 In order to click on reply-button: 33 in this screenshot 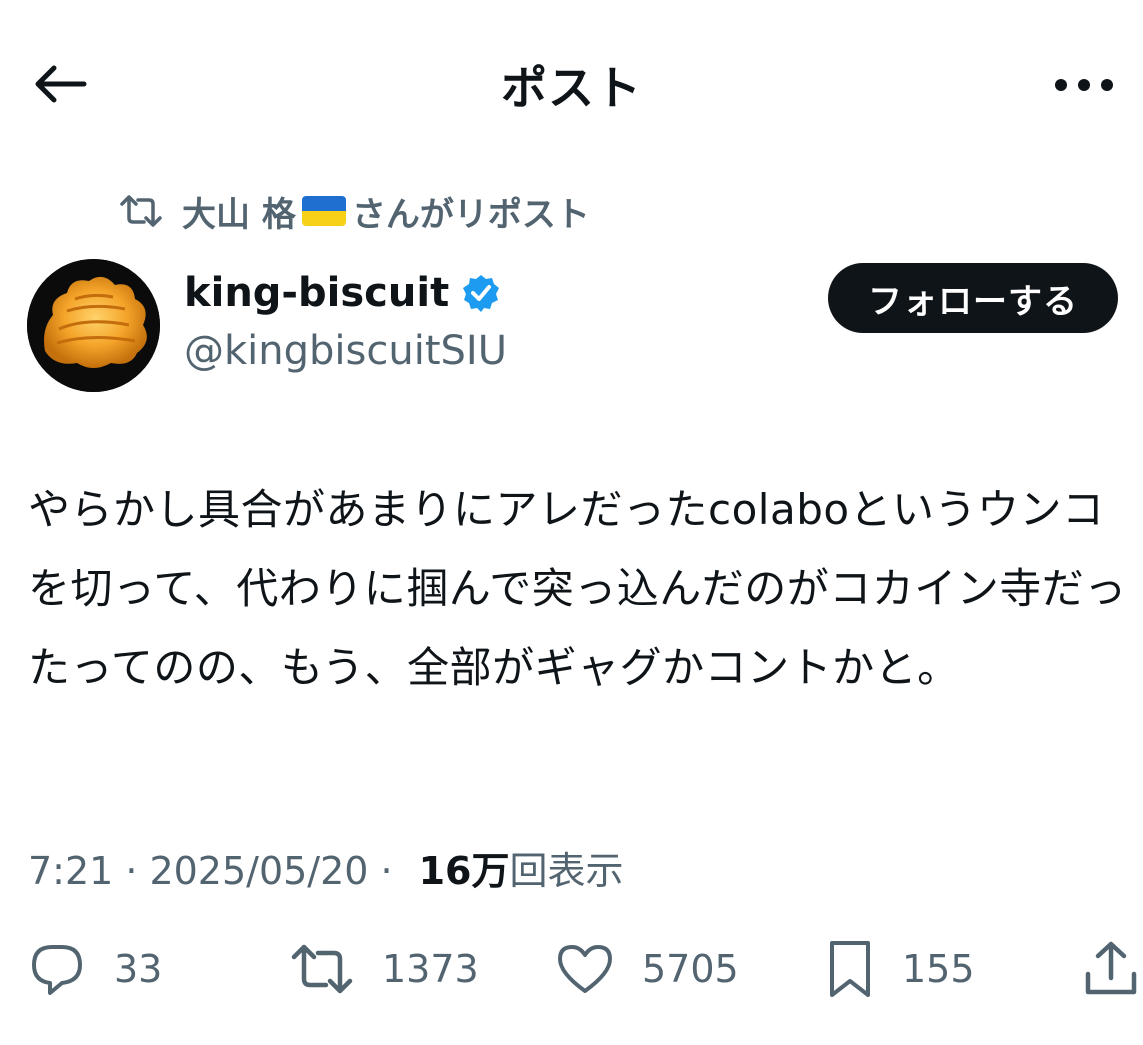, I will do `click(95, 969)`.